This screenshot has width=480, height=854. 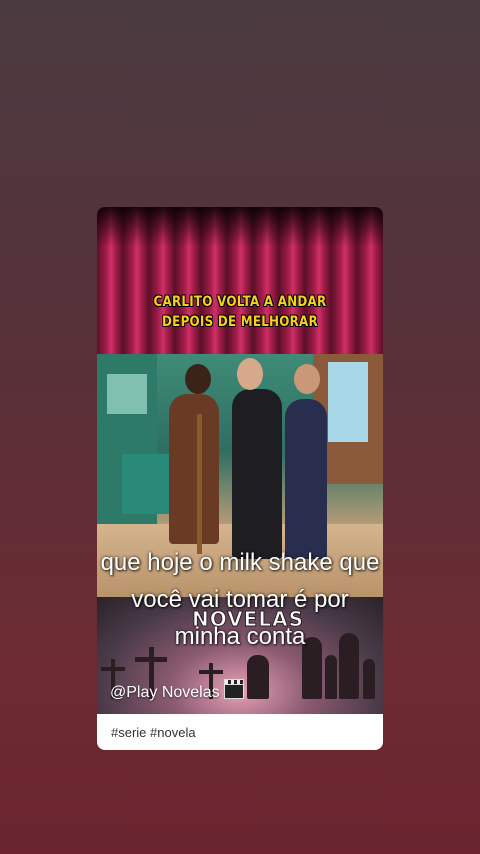 I want to click on crutch, so click(x=199, y=484).